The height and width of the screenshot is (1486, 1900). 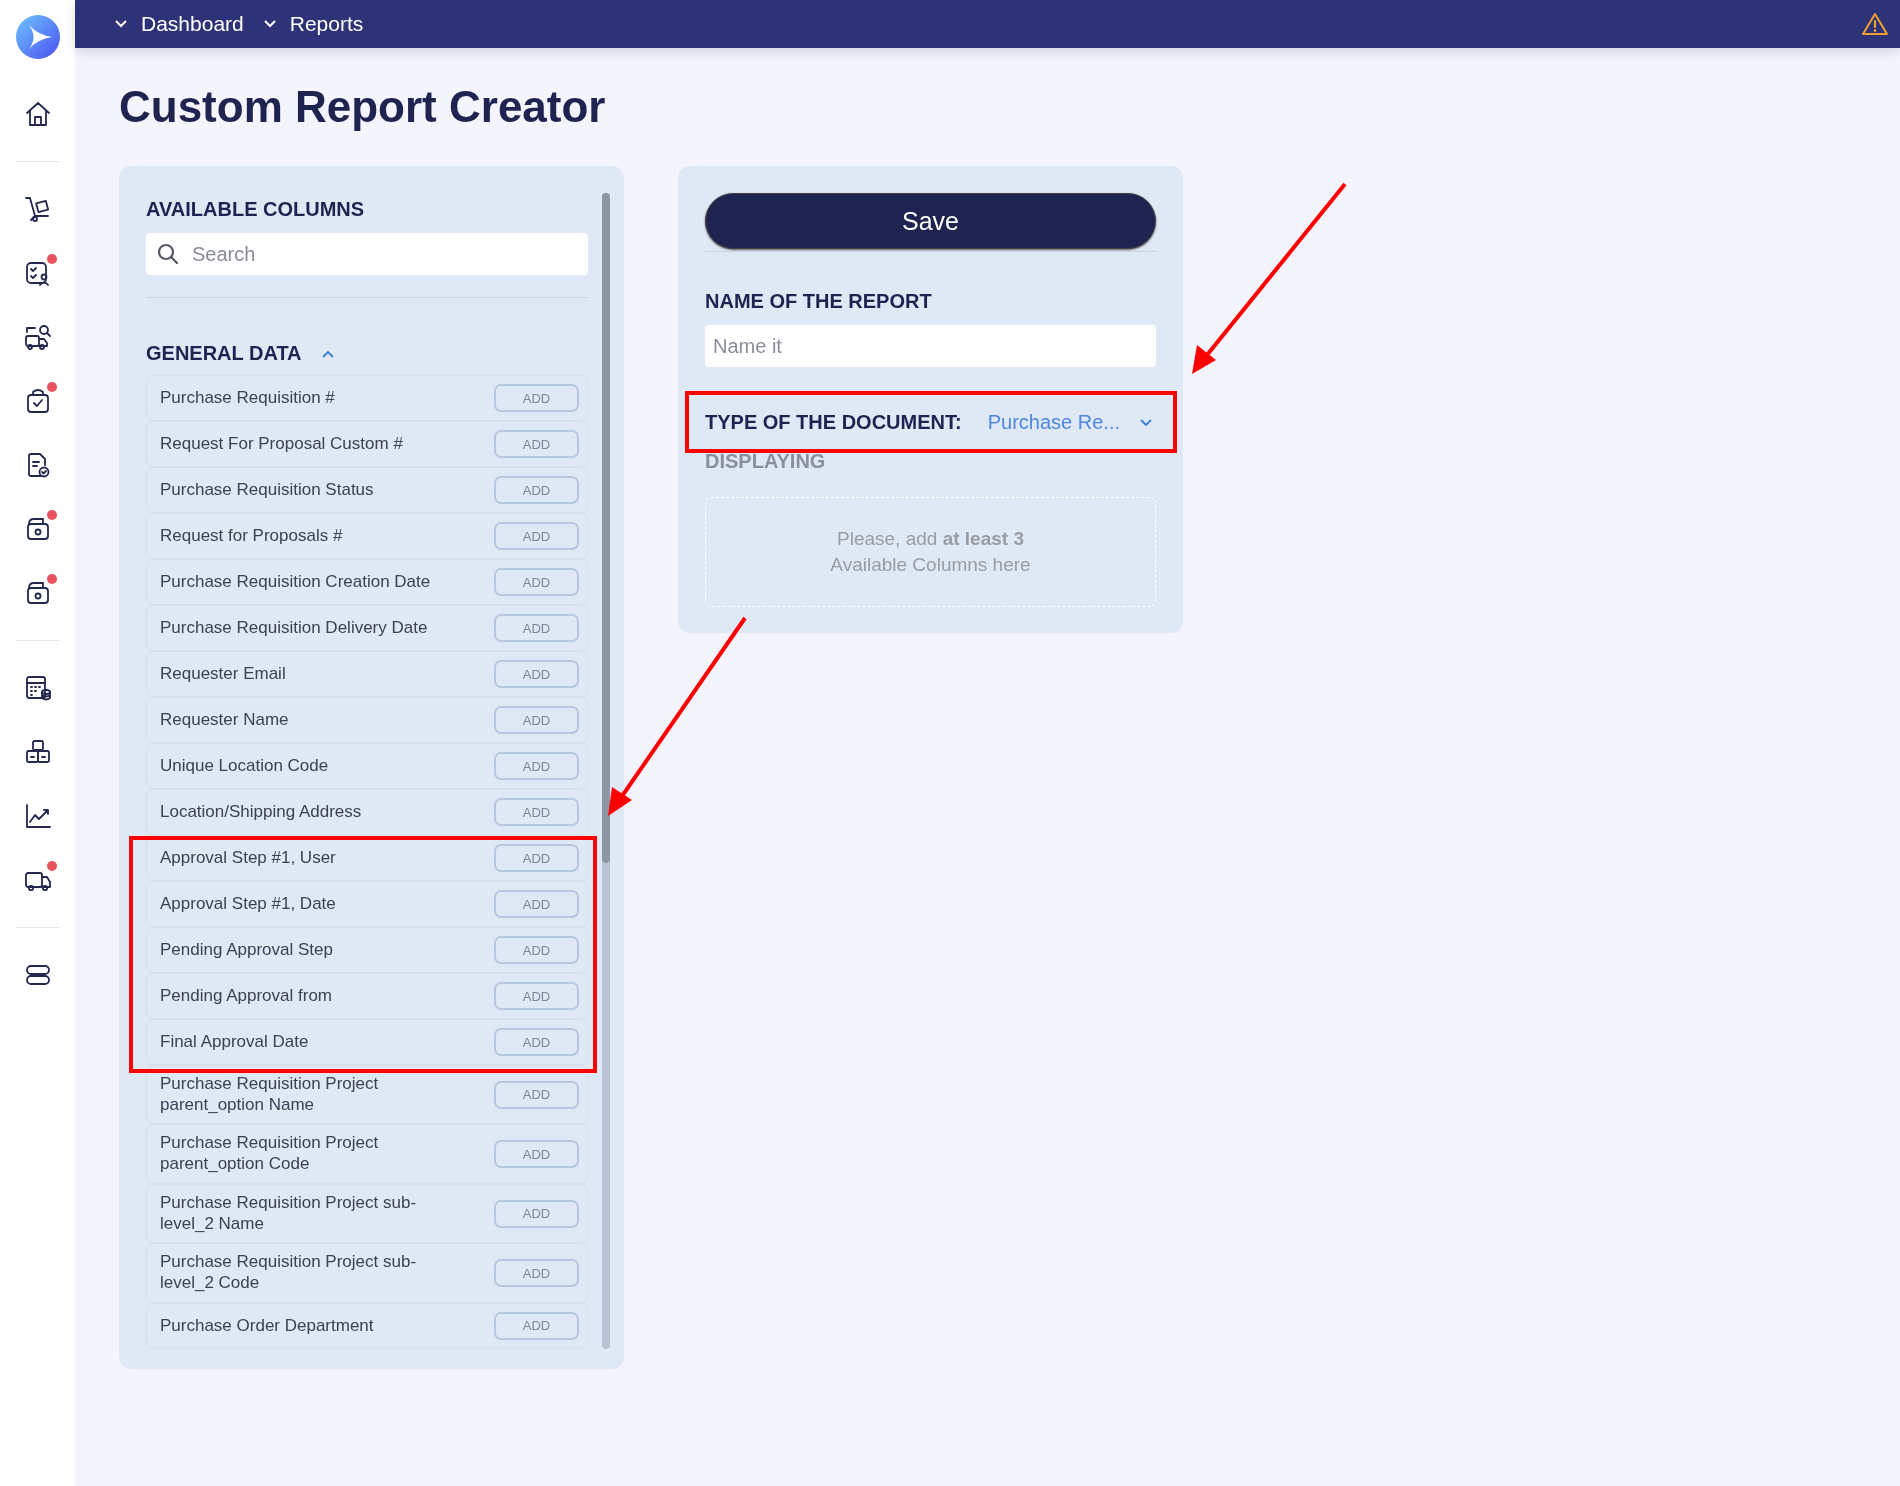 I want to click on column-name: Request for Proposals #, so click(x=252, y=536).